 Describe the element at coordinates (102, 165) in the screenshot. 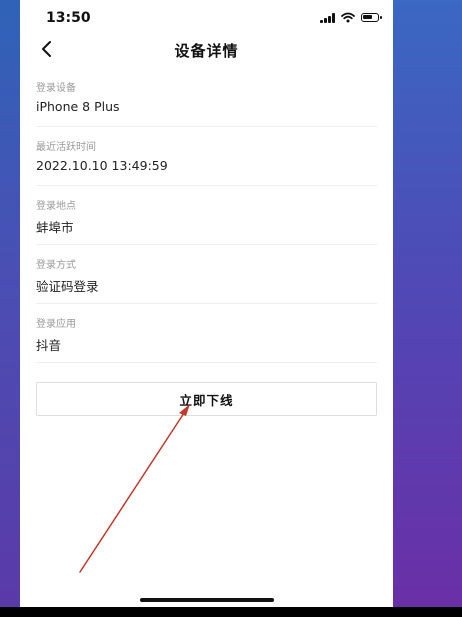

I see `detail-value: 2022.10.10 13:49:59` at that location.